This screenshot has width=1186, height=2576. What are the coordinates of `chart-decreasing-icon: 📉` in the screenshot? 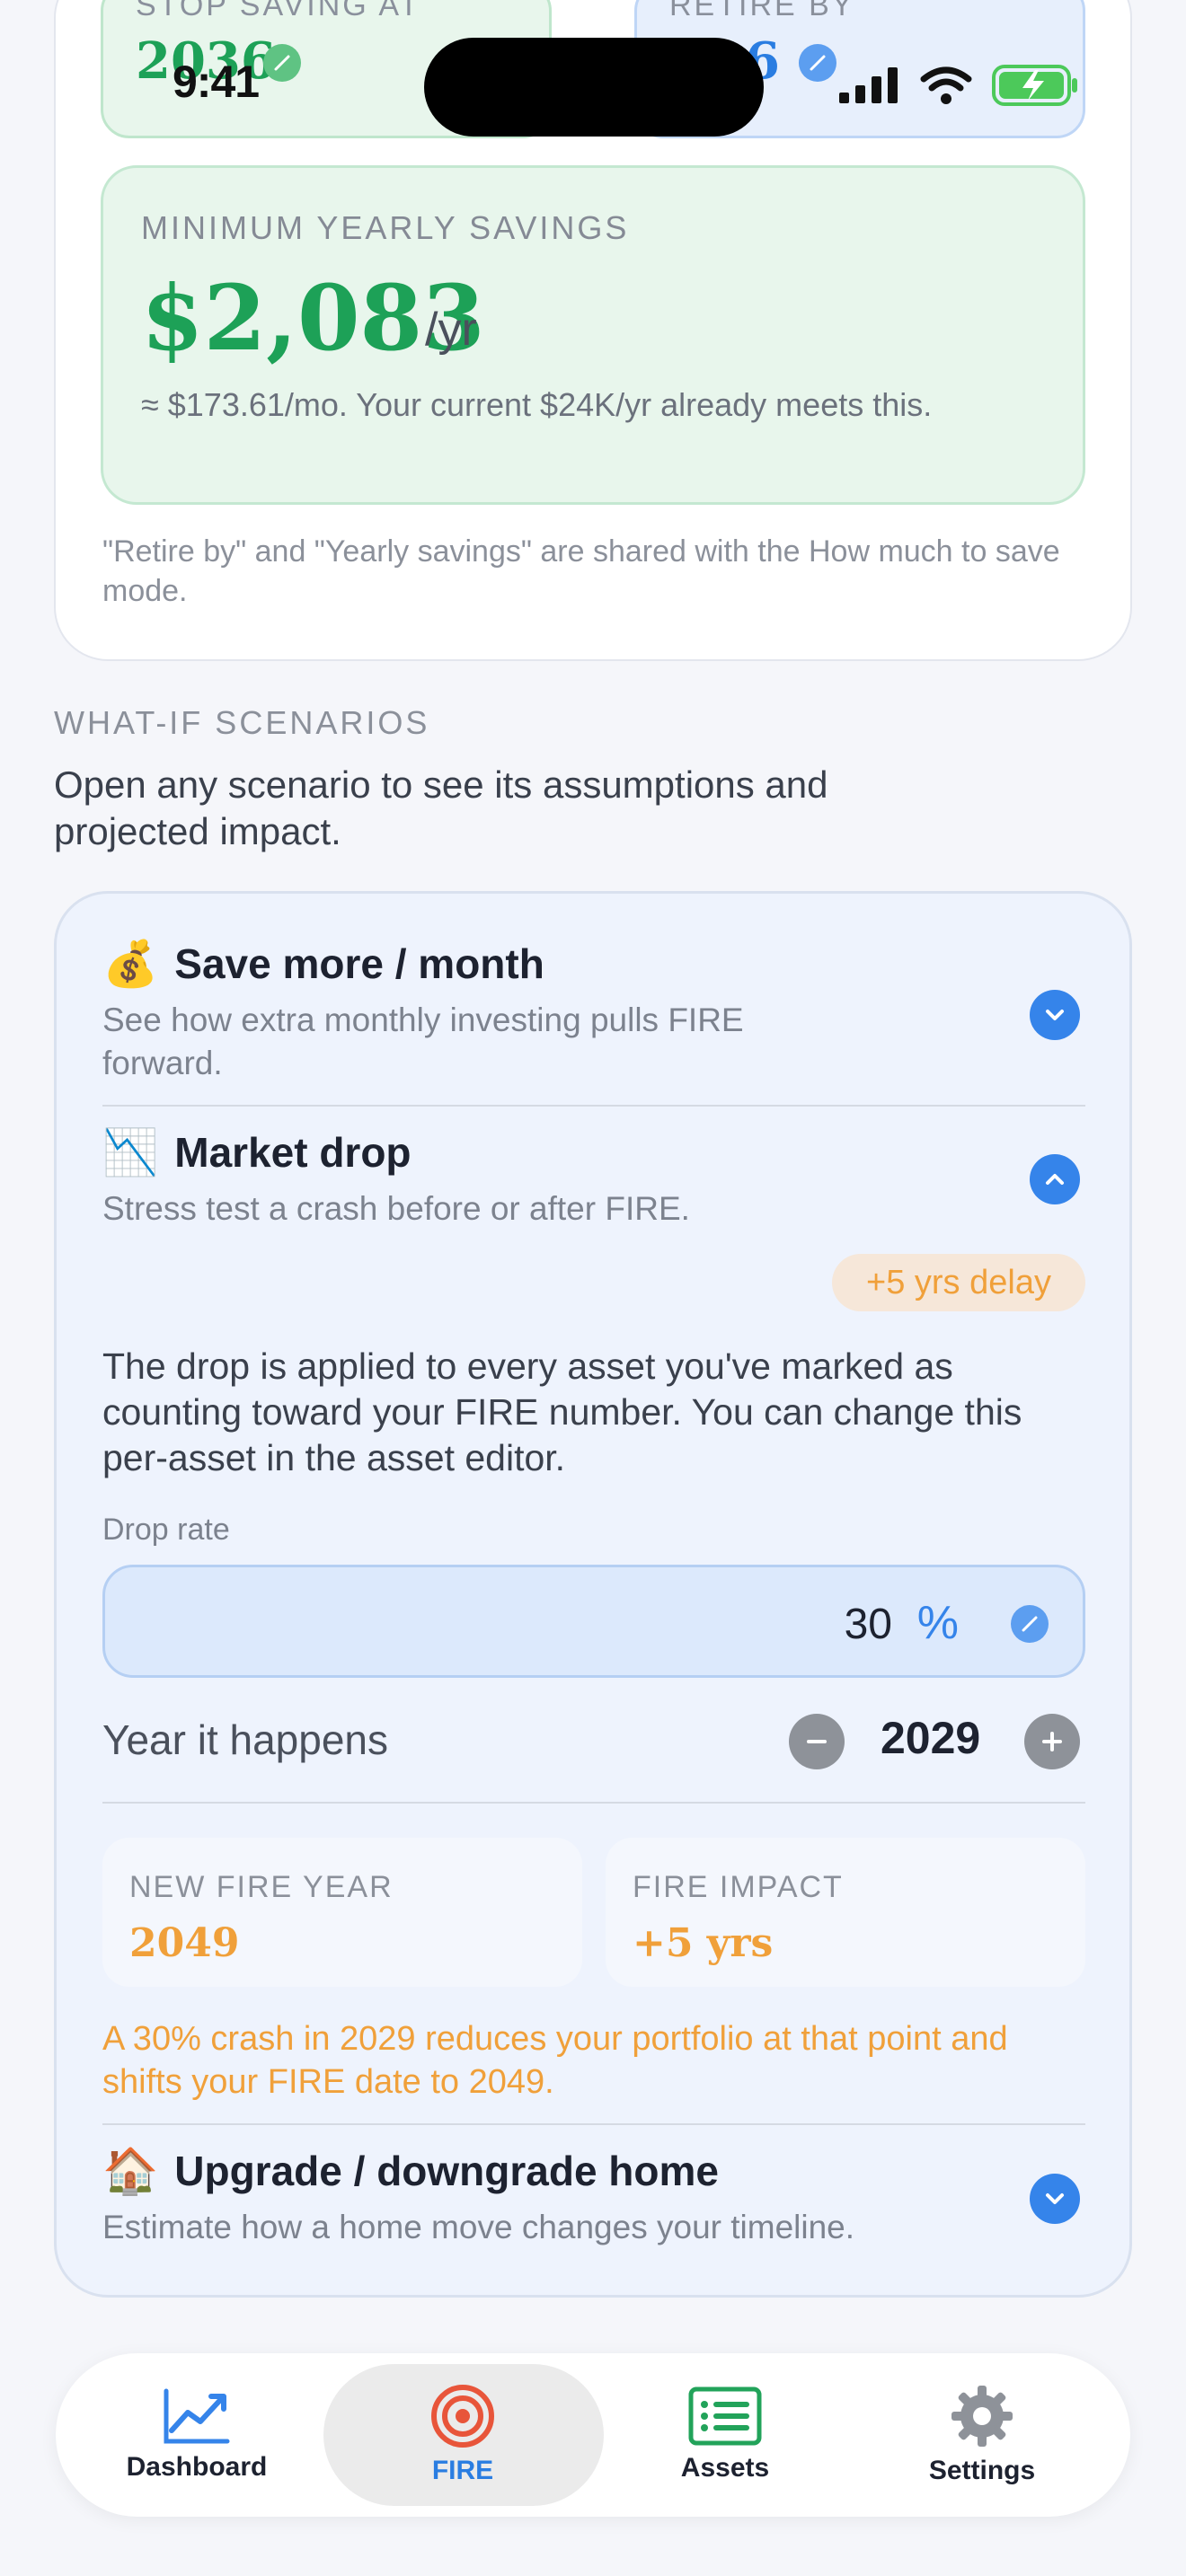 It's located at (130, 1152).